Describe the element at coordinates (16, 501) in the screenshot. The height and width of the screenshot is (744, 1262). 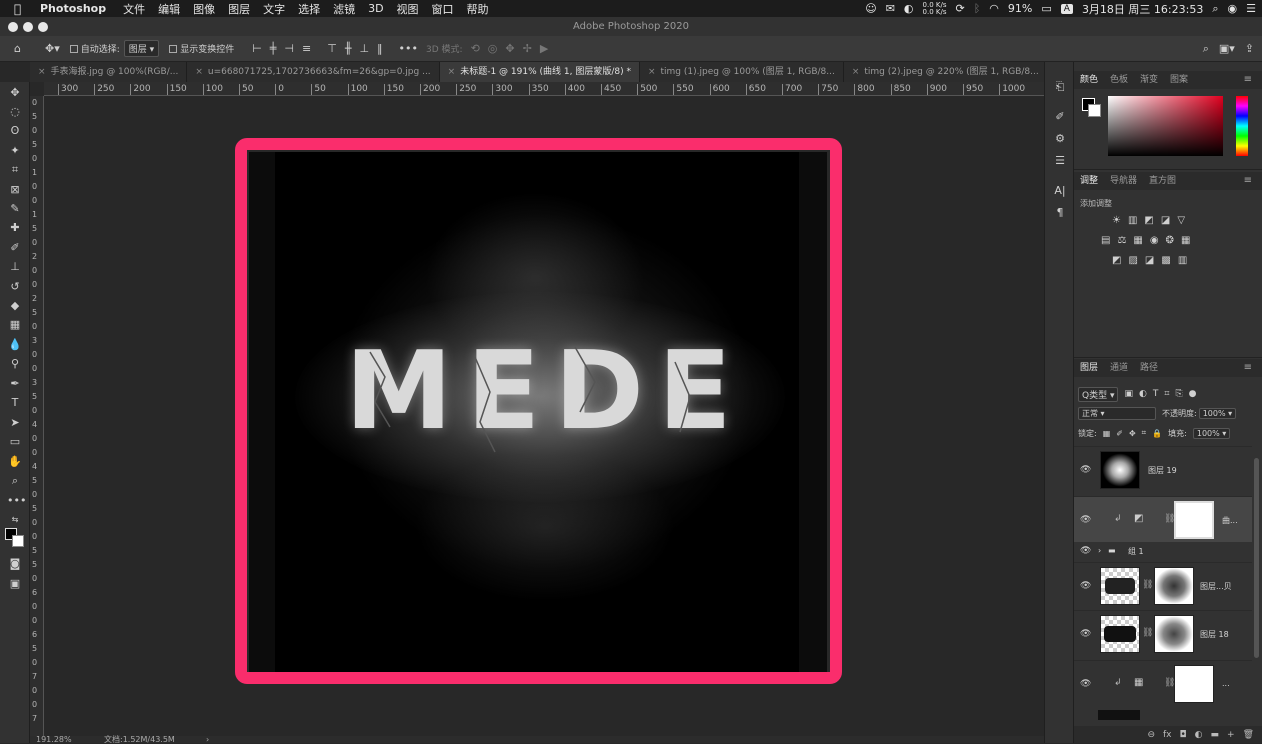
I see `more-tools-icon: •••` at that location.